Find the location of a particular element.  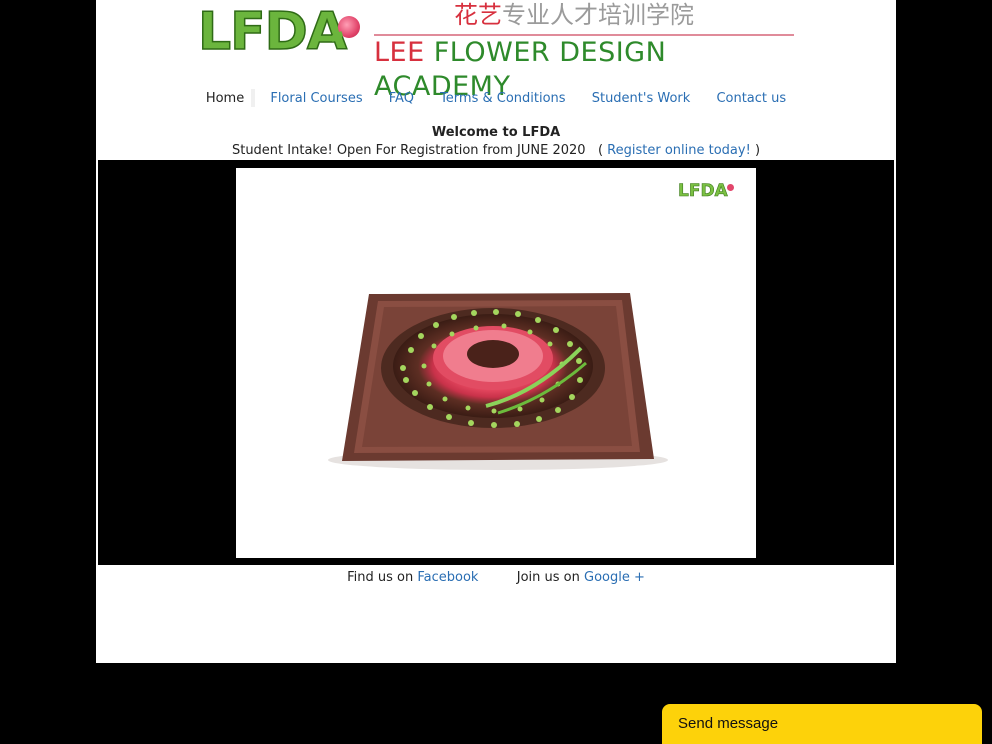

google-plus-link: Google + is located at coordinates (614, 577).